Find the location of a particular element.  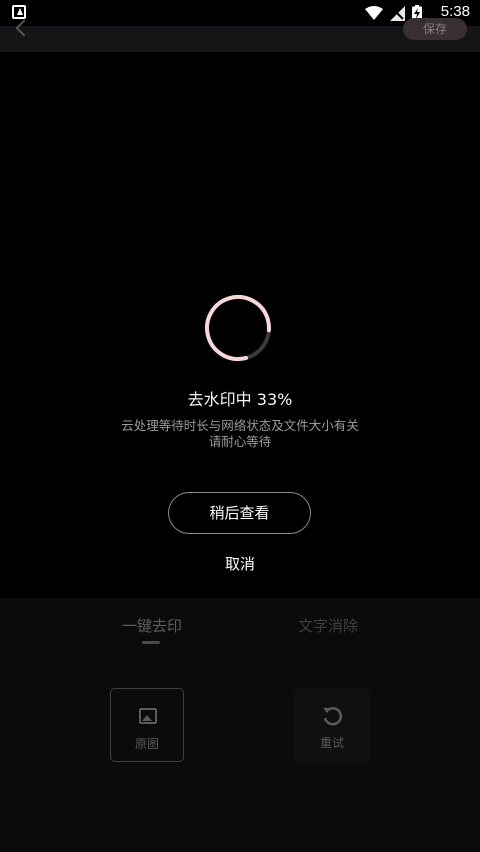

retry-label: 重试 is located at coordinates (331, 743).